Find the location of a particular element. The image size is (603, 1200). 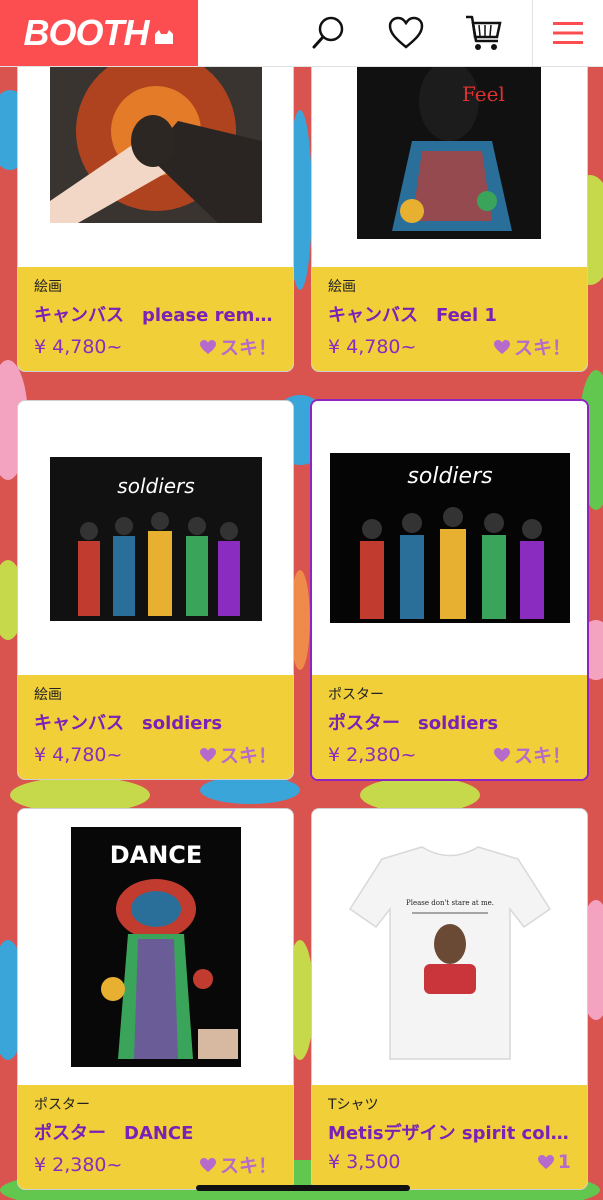

booth-logo: BOOTH is located at coordinates (99, 33).